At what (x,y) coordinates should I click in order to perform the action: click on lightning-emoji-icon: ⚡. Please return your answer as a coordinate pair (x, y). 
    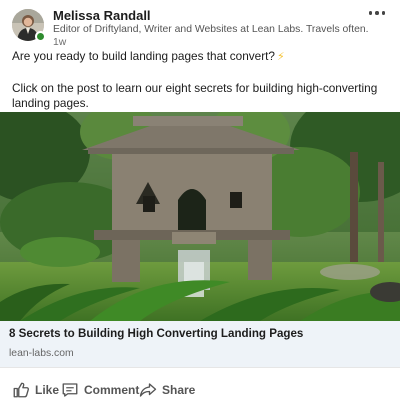
    Looking at the image, I should click on (280, 57).